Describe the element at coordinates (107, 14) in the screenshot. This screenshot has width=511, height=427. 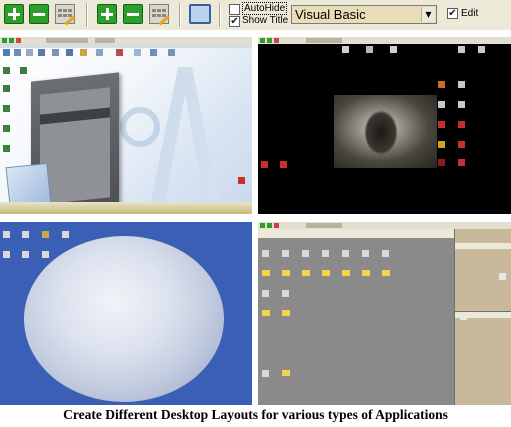
I see `add-window-button` at that location.